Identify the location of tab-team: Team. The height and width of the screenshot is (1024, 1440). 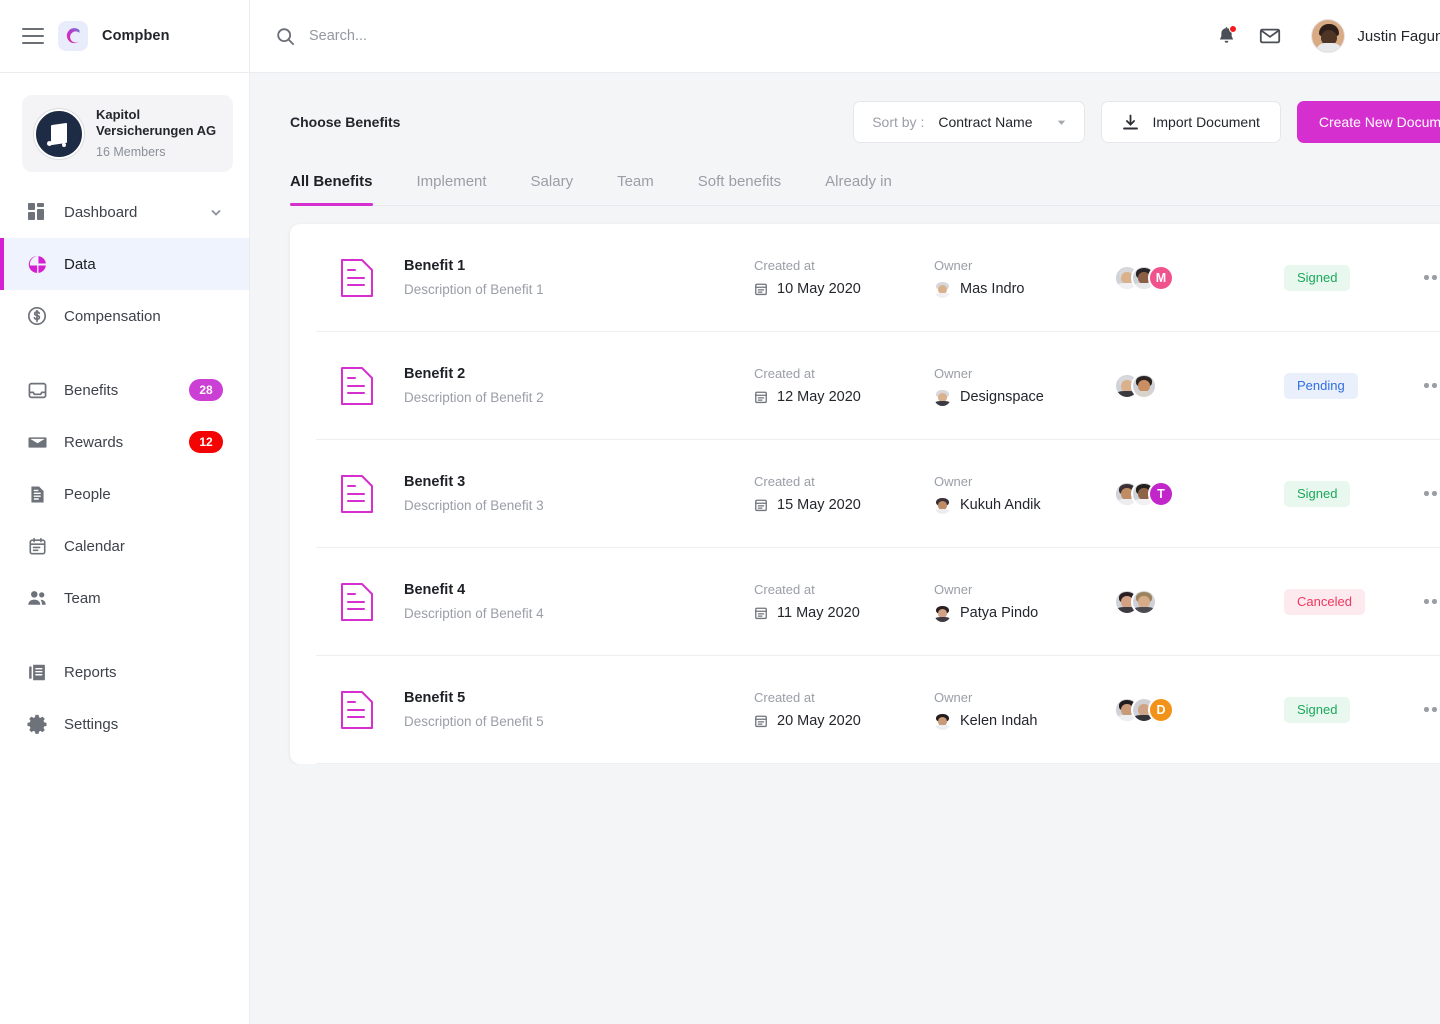
(635, 189).